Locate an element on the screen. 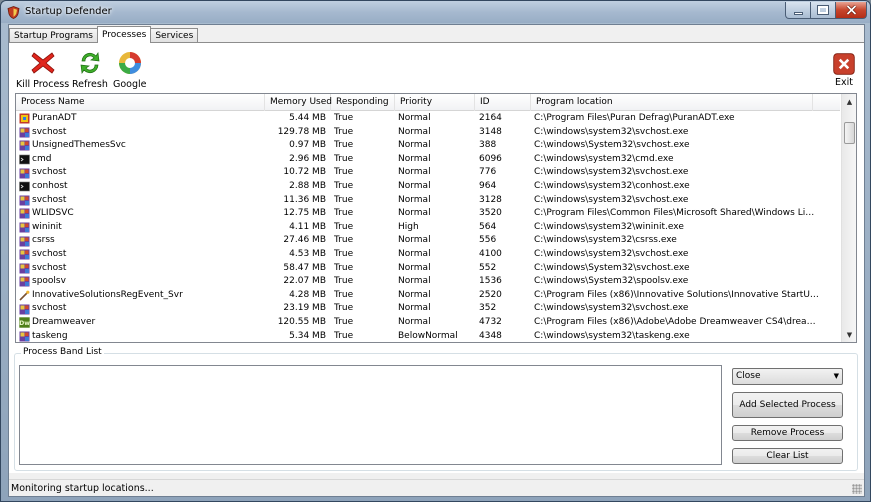  process-name: svchost is located at coordinates (49, 308).